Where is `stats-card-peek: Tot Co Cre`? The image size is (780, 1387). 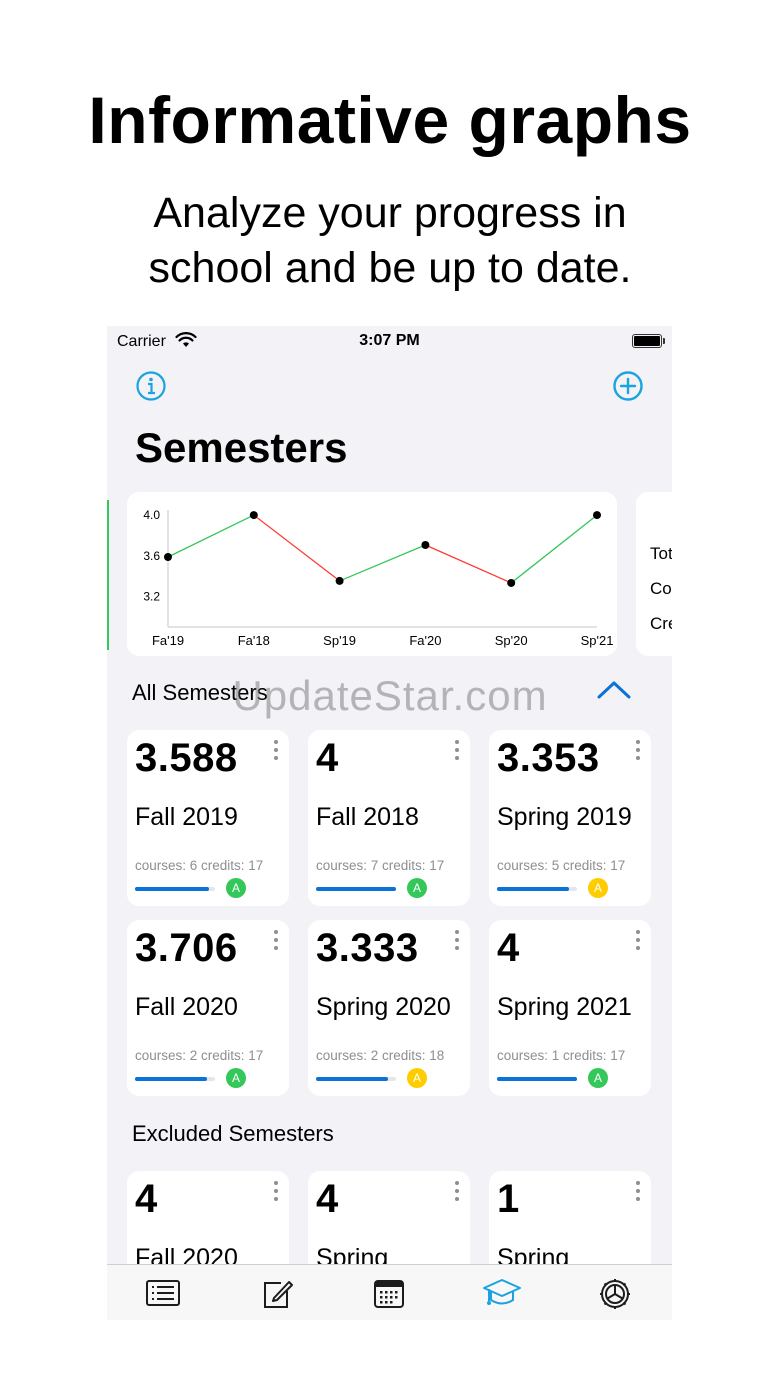
stats-card-peek: Tot Co Cre is located at coordinates (654, 574).